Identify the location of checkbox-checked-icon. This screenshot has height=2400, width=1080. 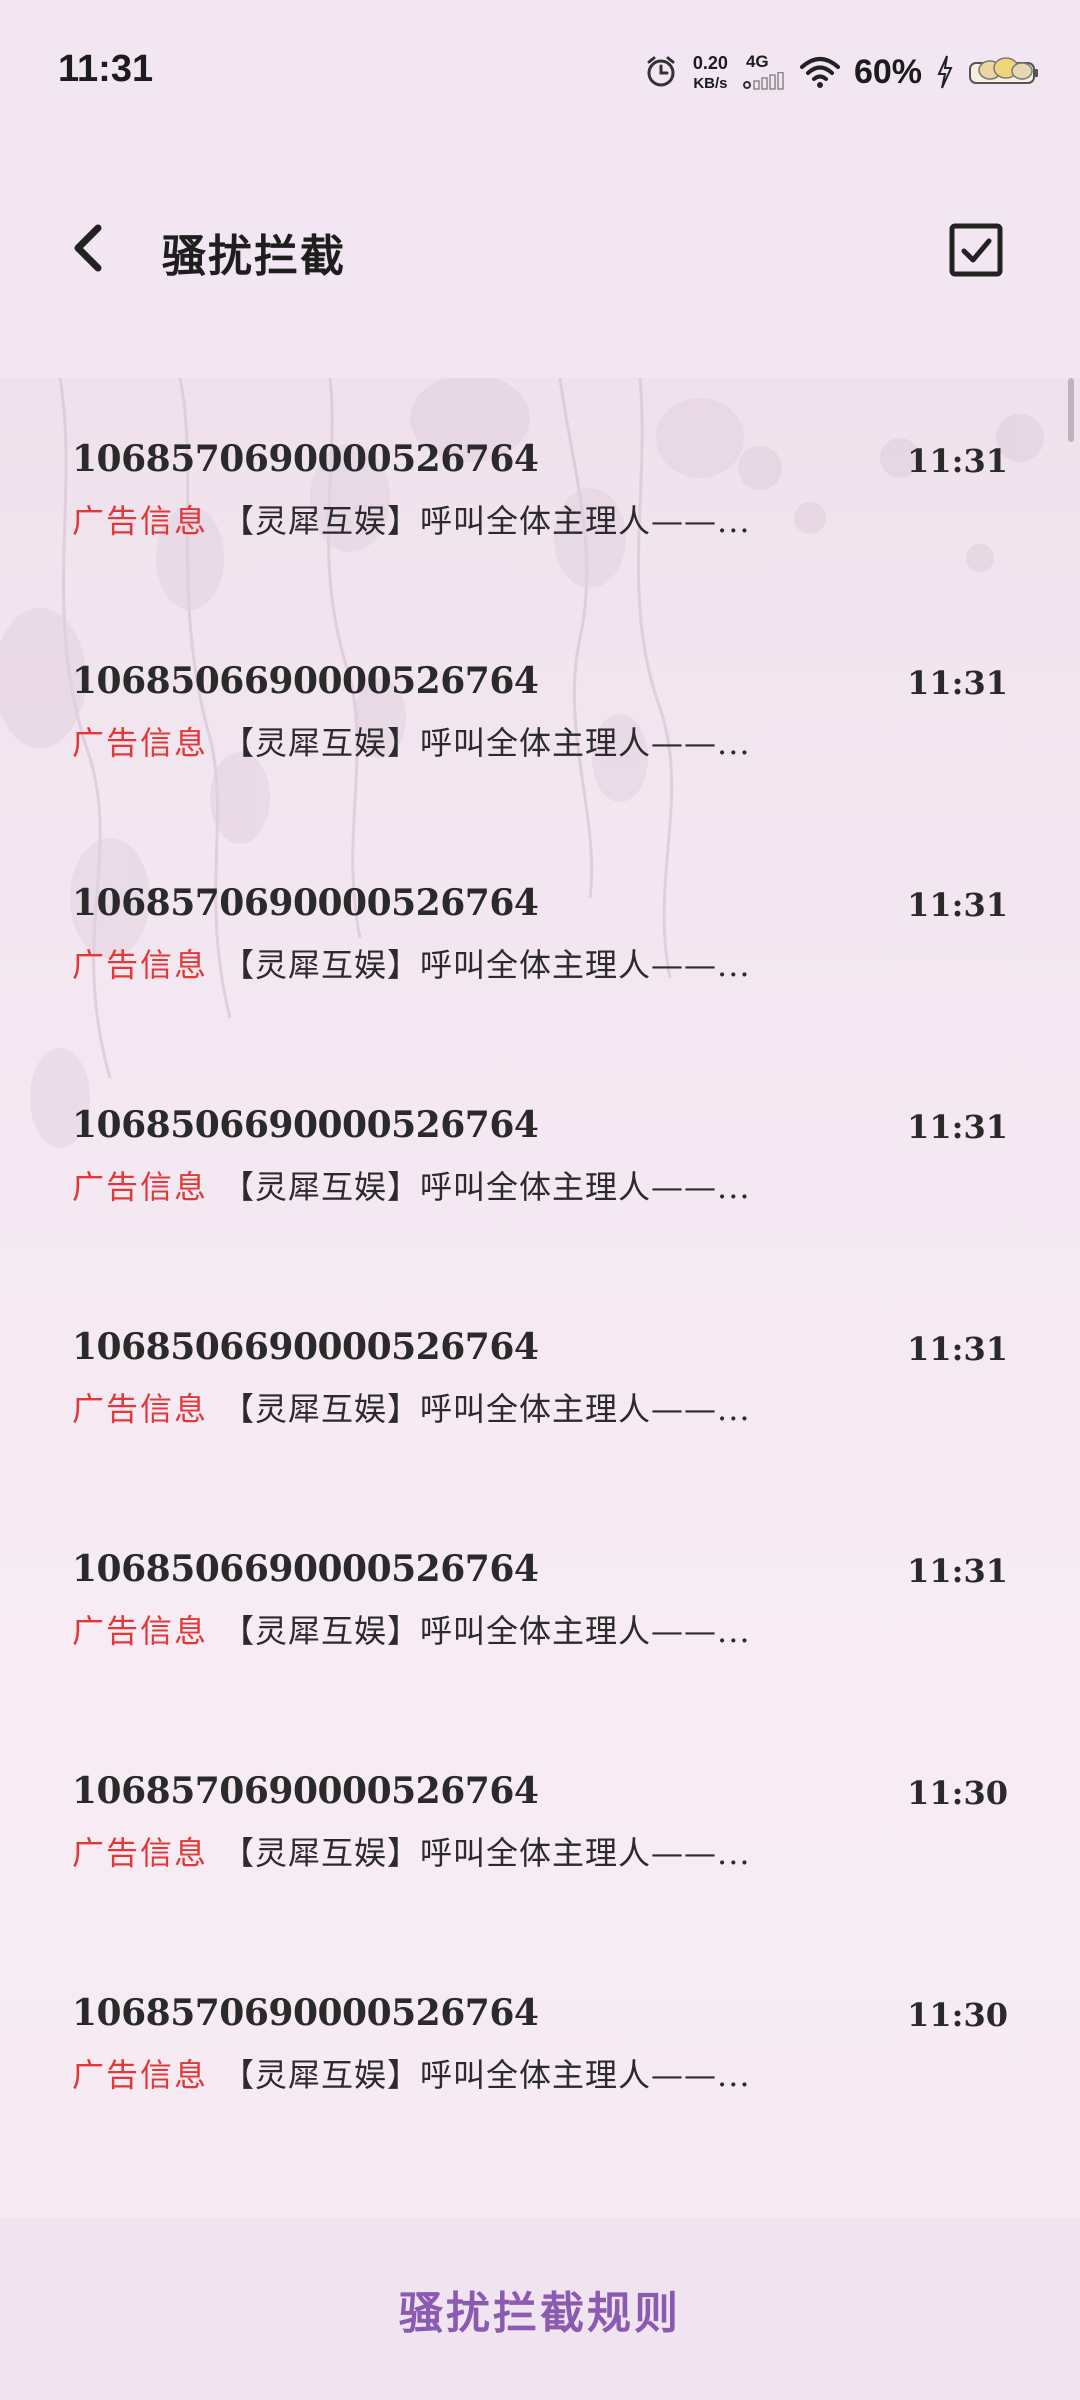
(976, 250).